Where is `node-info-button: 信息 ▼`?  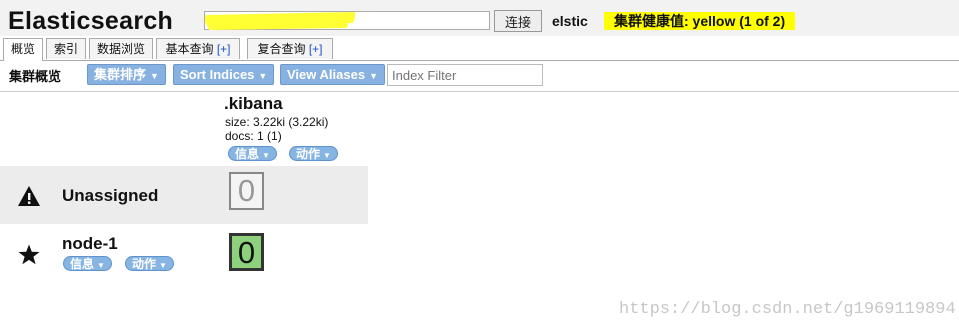 node-info-button: 信息 ▼ is located at coordinates (87, 263).